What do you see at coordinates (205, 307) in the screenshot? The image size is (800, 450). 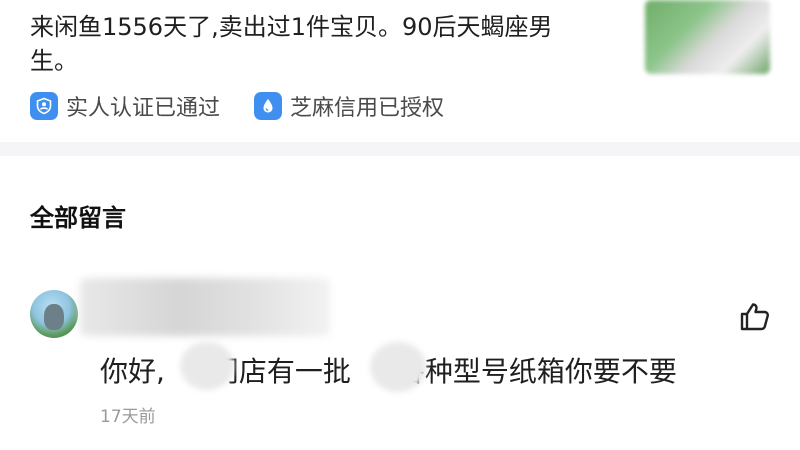 I see `username-redacted` at bounding box center [205, 307].